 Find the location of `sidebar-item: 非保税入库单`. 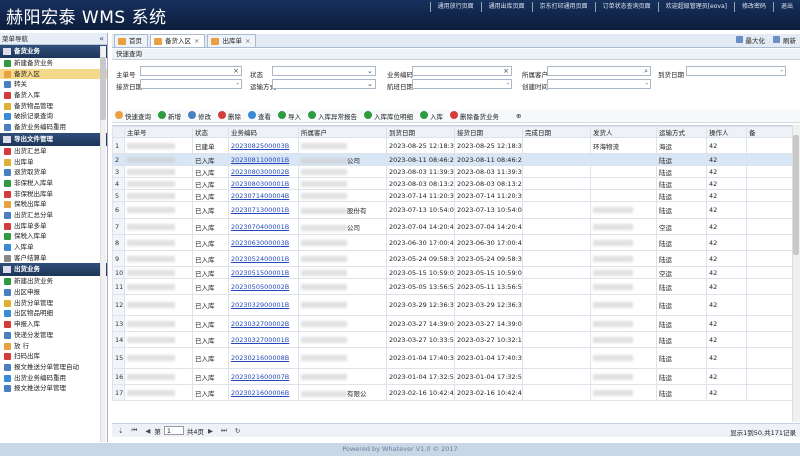

sidebar-item: 非保税入库单 is located at coordinates (53, 183).